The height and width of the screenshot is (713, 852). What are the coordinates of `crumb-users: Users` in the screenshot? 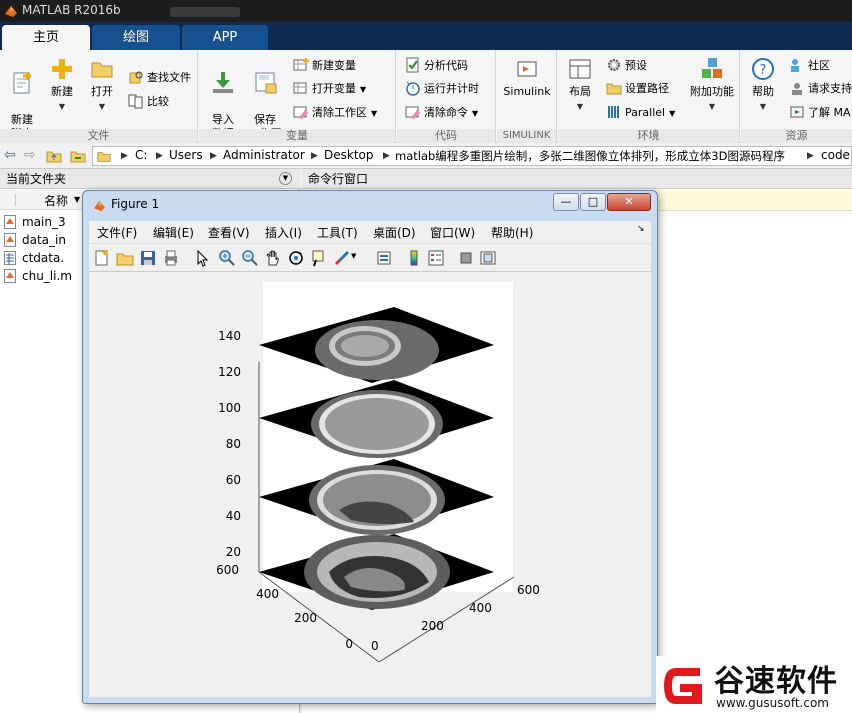 It's located at (186, 155).